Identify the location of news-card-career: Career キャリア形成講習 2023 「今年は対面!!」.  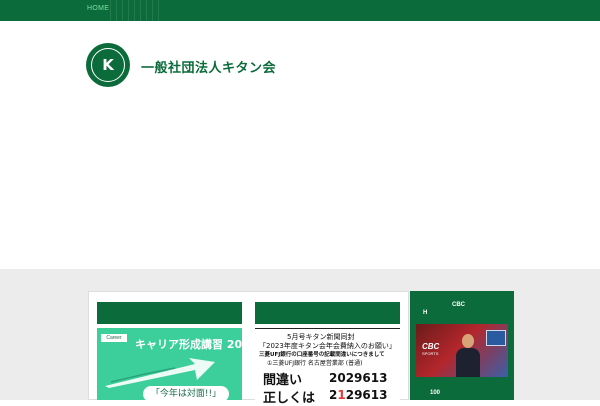
(169, 351).